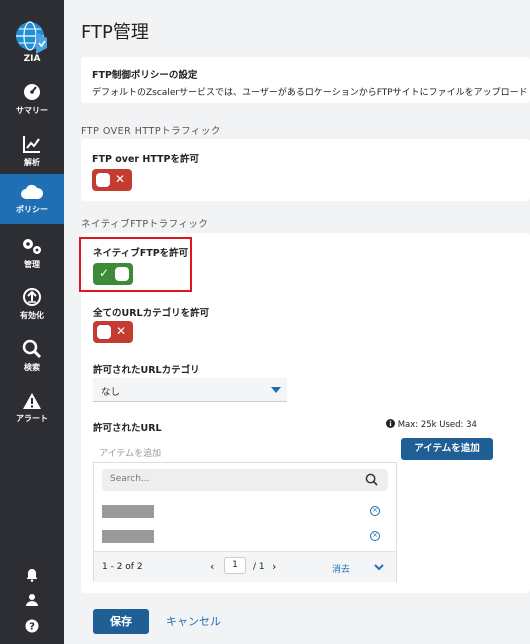 This screenshot has width=530, height=644. What do you see at coordinates (32, 110) in the screenshot?
I see `sidebar-item-label: サマリー` at bounding box center [32, 110].